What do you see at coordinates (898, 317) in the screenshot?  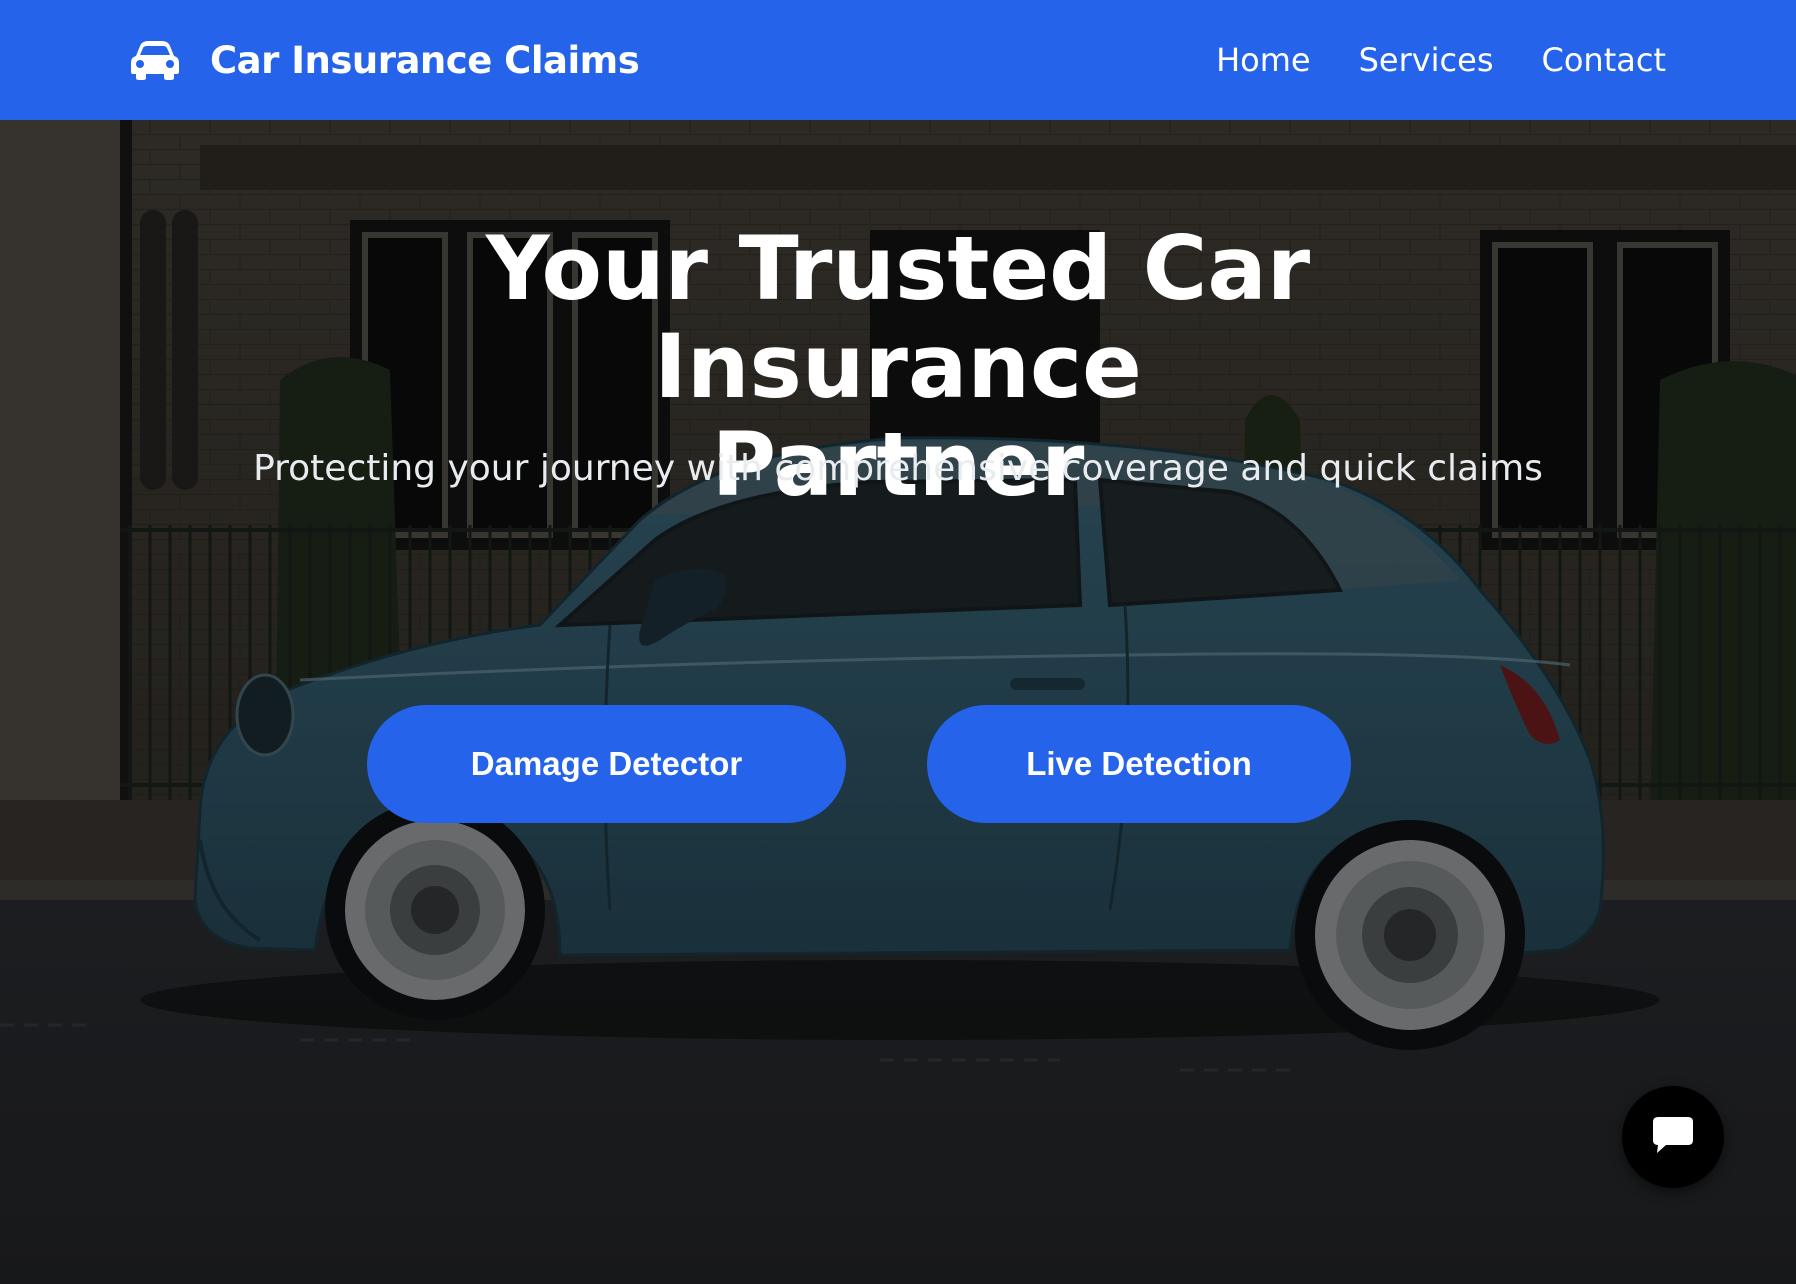 I see `hero-title-line1: Your Trusted Car Insurance` at bounding box center [898, 317].